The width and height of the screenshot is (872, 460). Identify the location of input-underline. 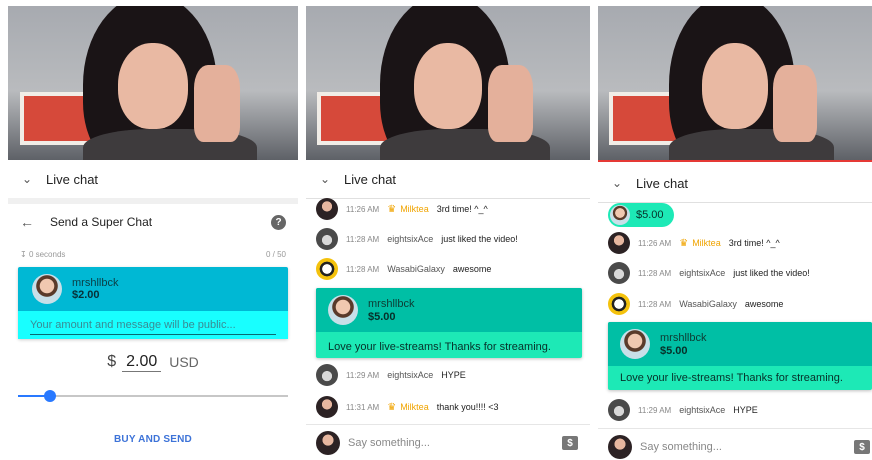
(153, 334).